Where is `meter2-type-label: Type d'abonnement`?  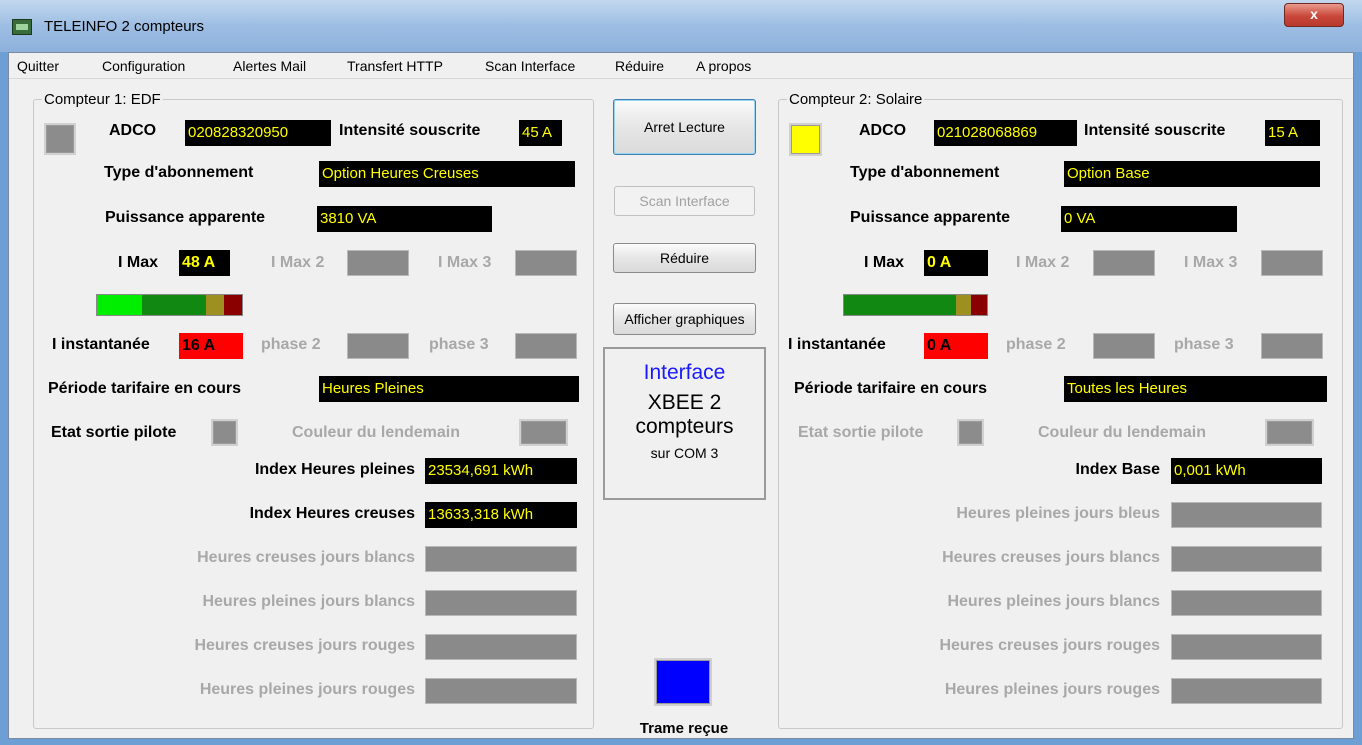 meter2-type-label: Type d'abonnement is located at coordinates (925, 172).